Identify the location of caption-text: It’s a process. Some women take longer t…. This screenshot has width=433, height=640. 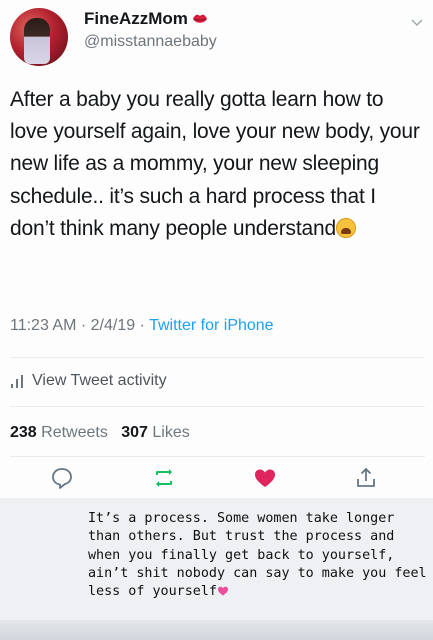
(257, 555).